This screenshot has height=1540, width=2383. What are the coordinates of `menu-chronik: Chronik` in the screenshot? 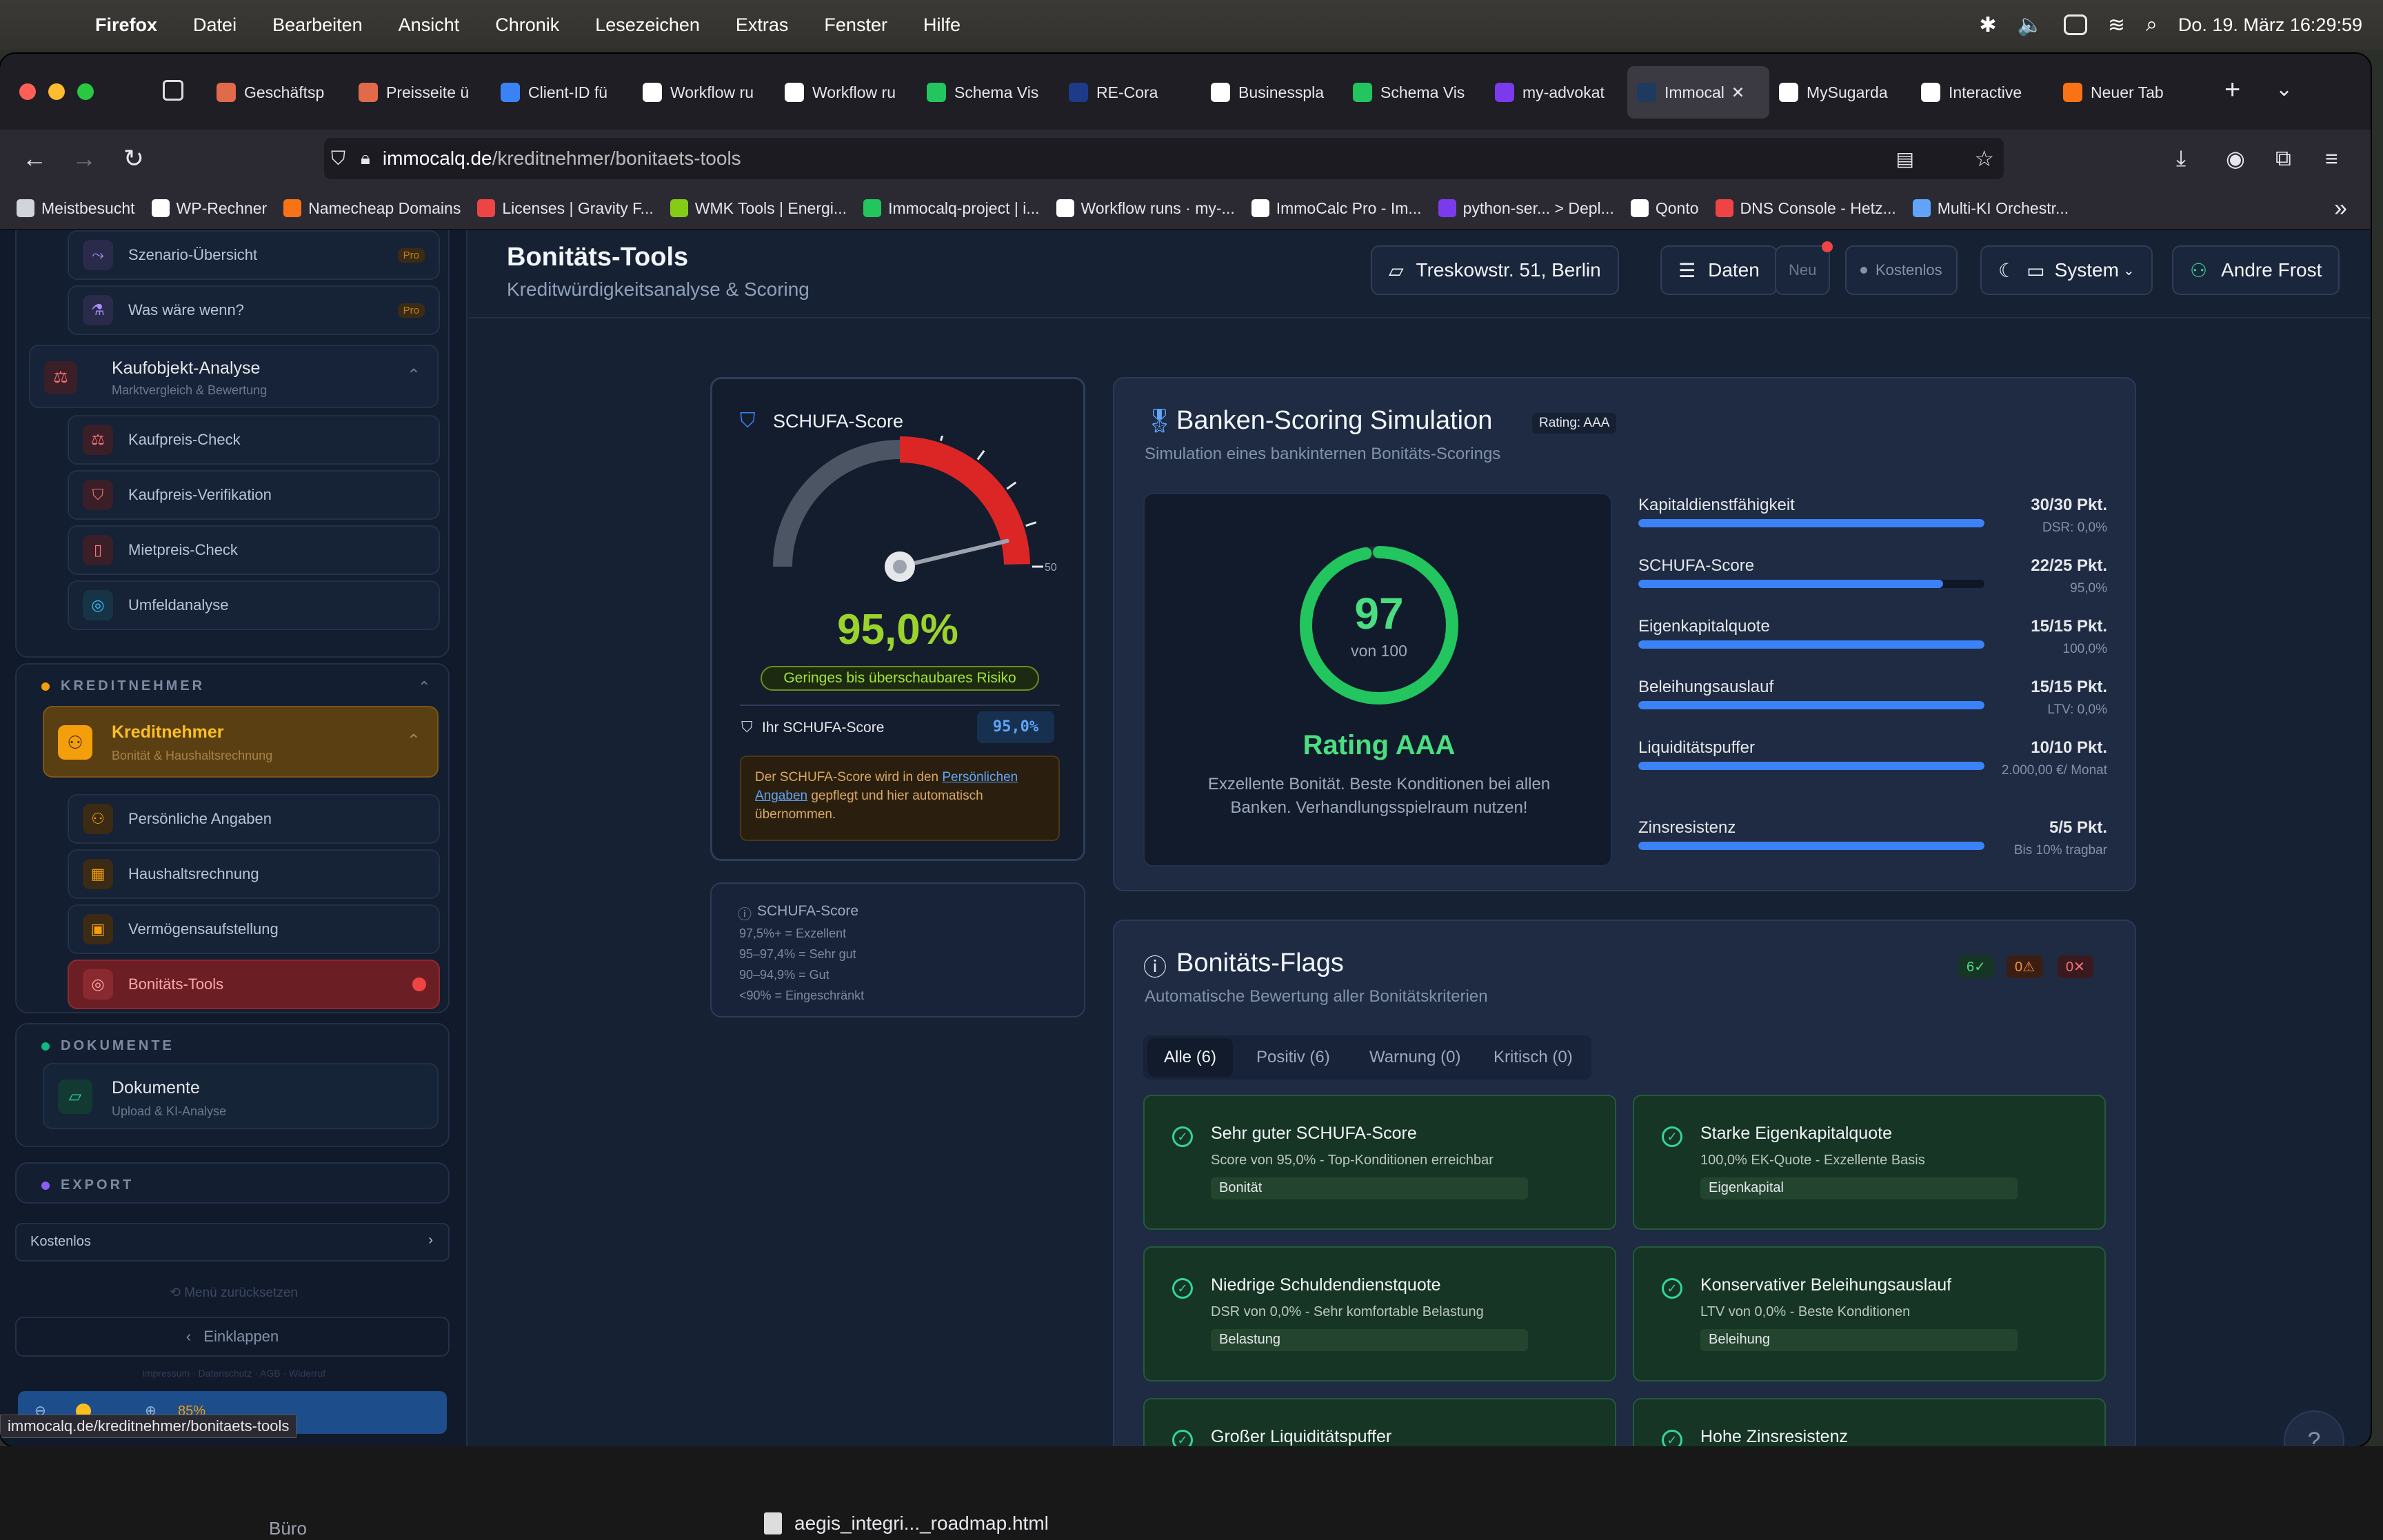 It's located at (527, 25).